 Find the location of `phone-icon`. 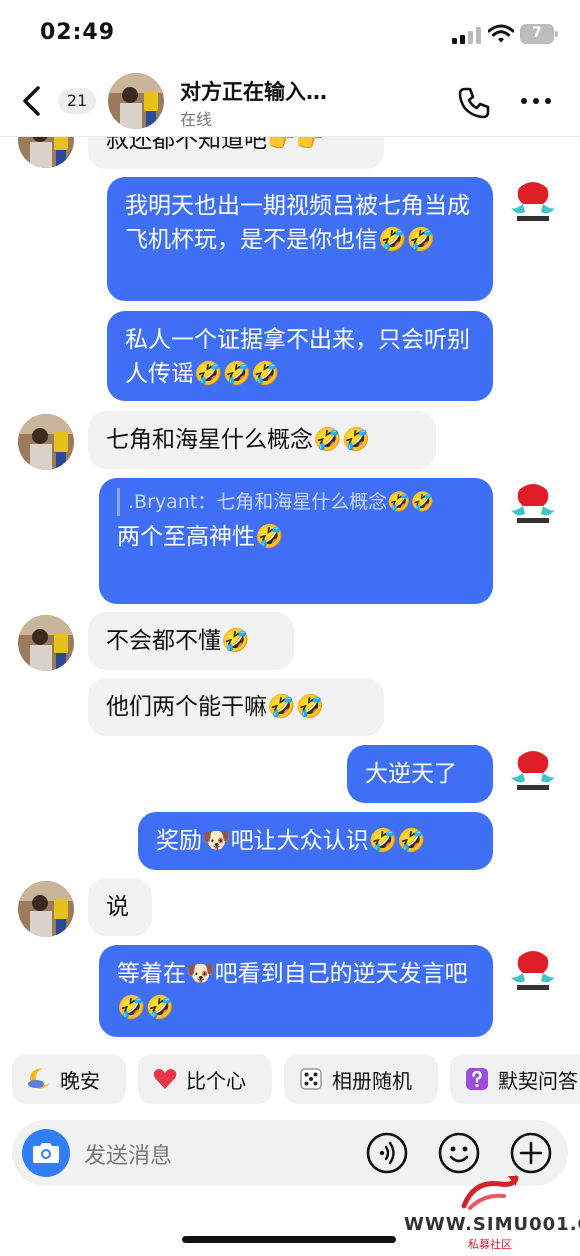

phone-icon is located at coordinates (474, 103).